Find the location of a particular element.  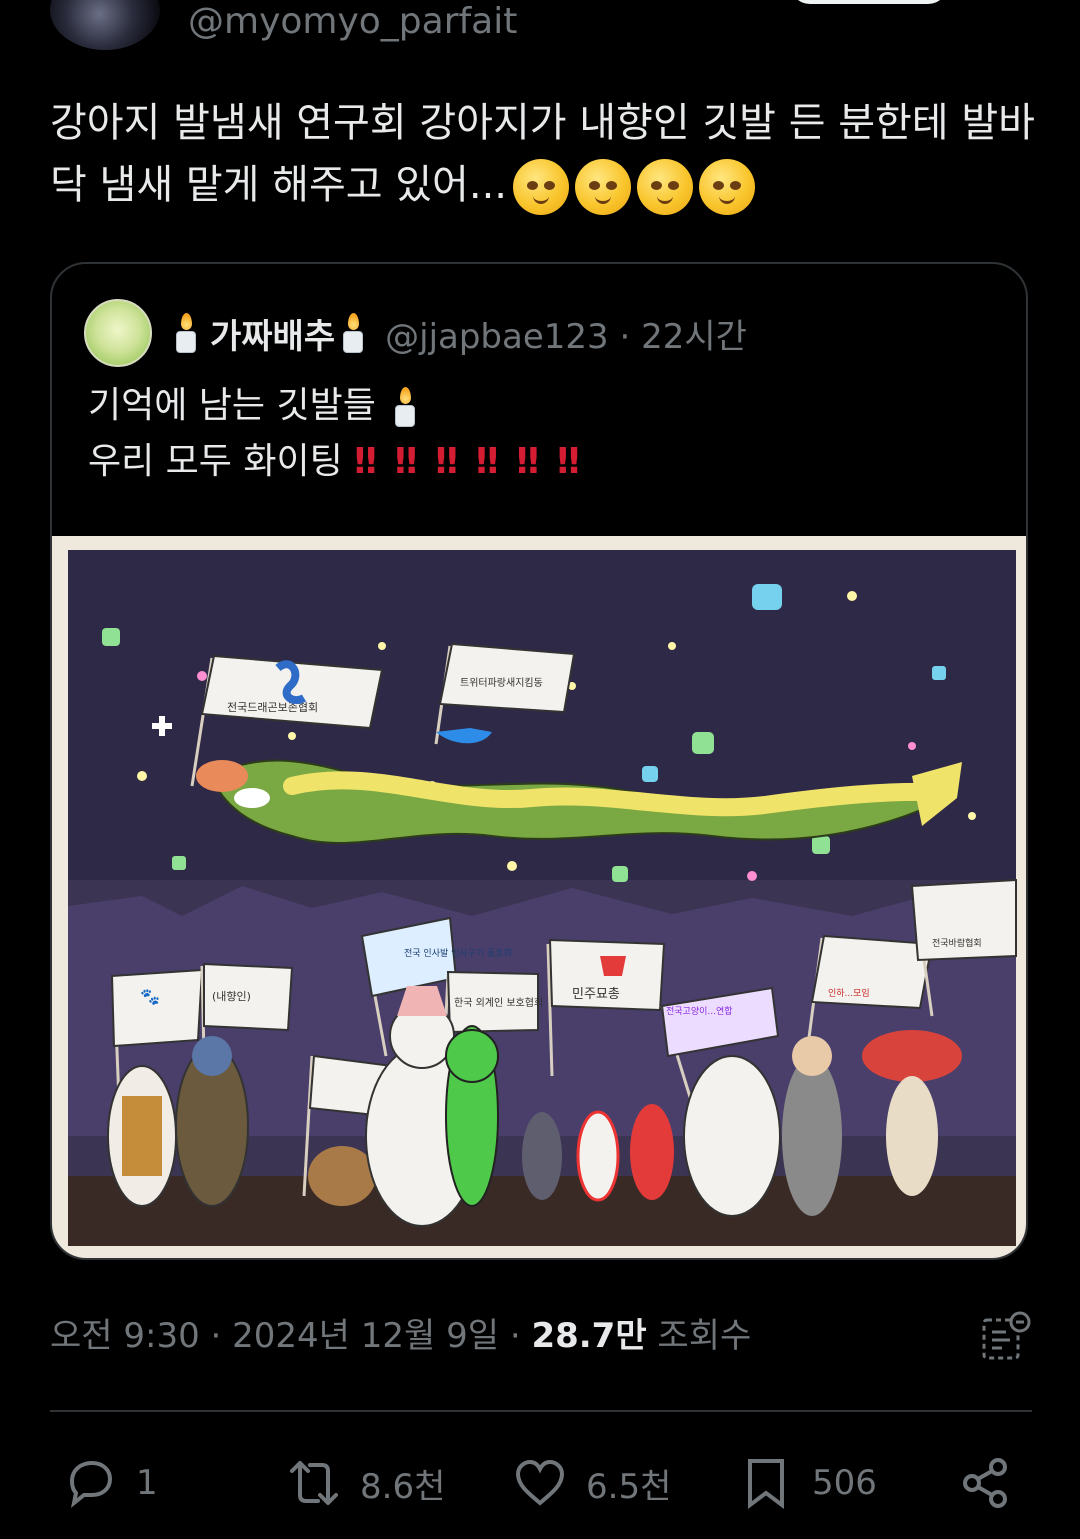

tweet-meta: 오전 9:30 · 2024년 12월 9일 · 28.7만 조회수 is located at coordinates (400, 1336).